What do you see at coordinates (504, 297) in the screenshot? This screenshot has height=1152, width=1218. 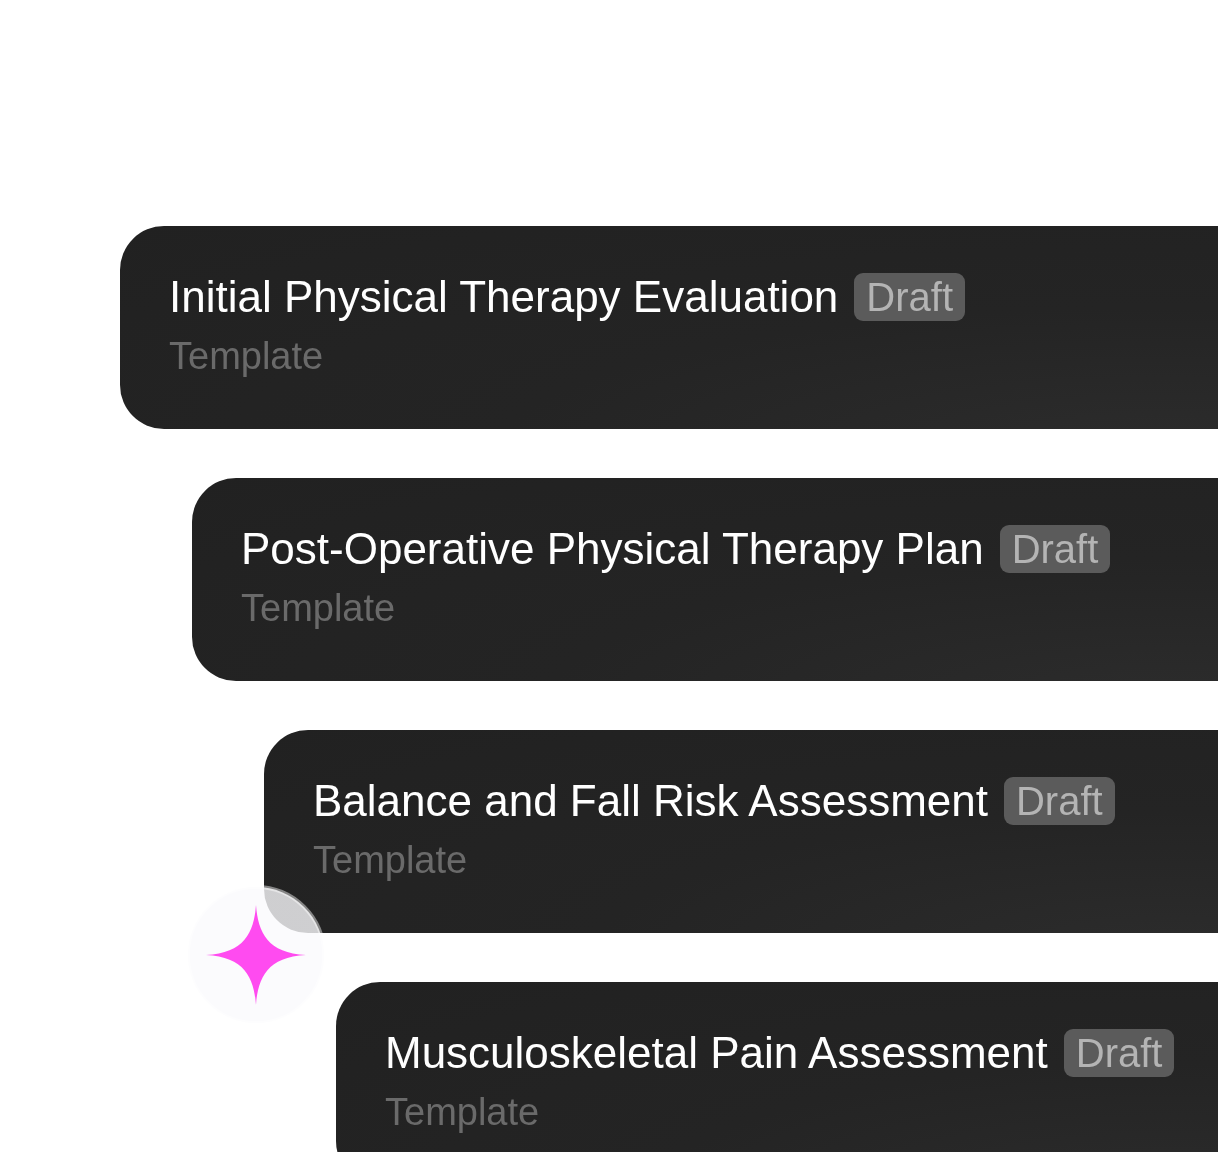 I see `template-title: Initial Physical Therapy Evaluation` at bounding box center [504, 297].